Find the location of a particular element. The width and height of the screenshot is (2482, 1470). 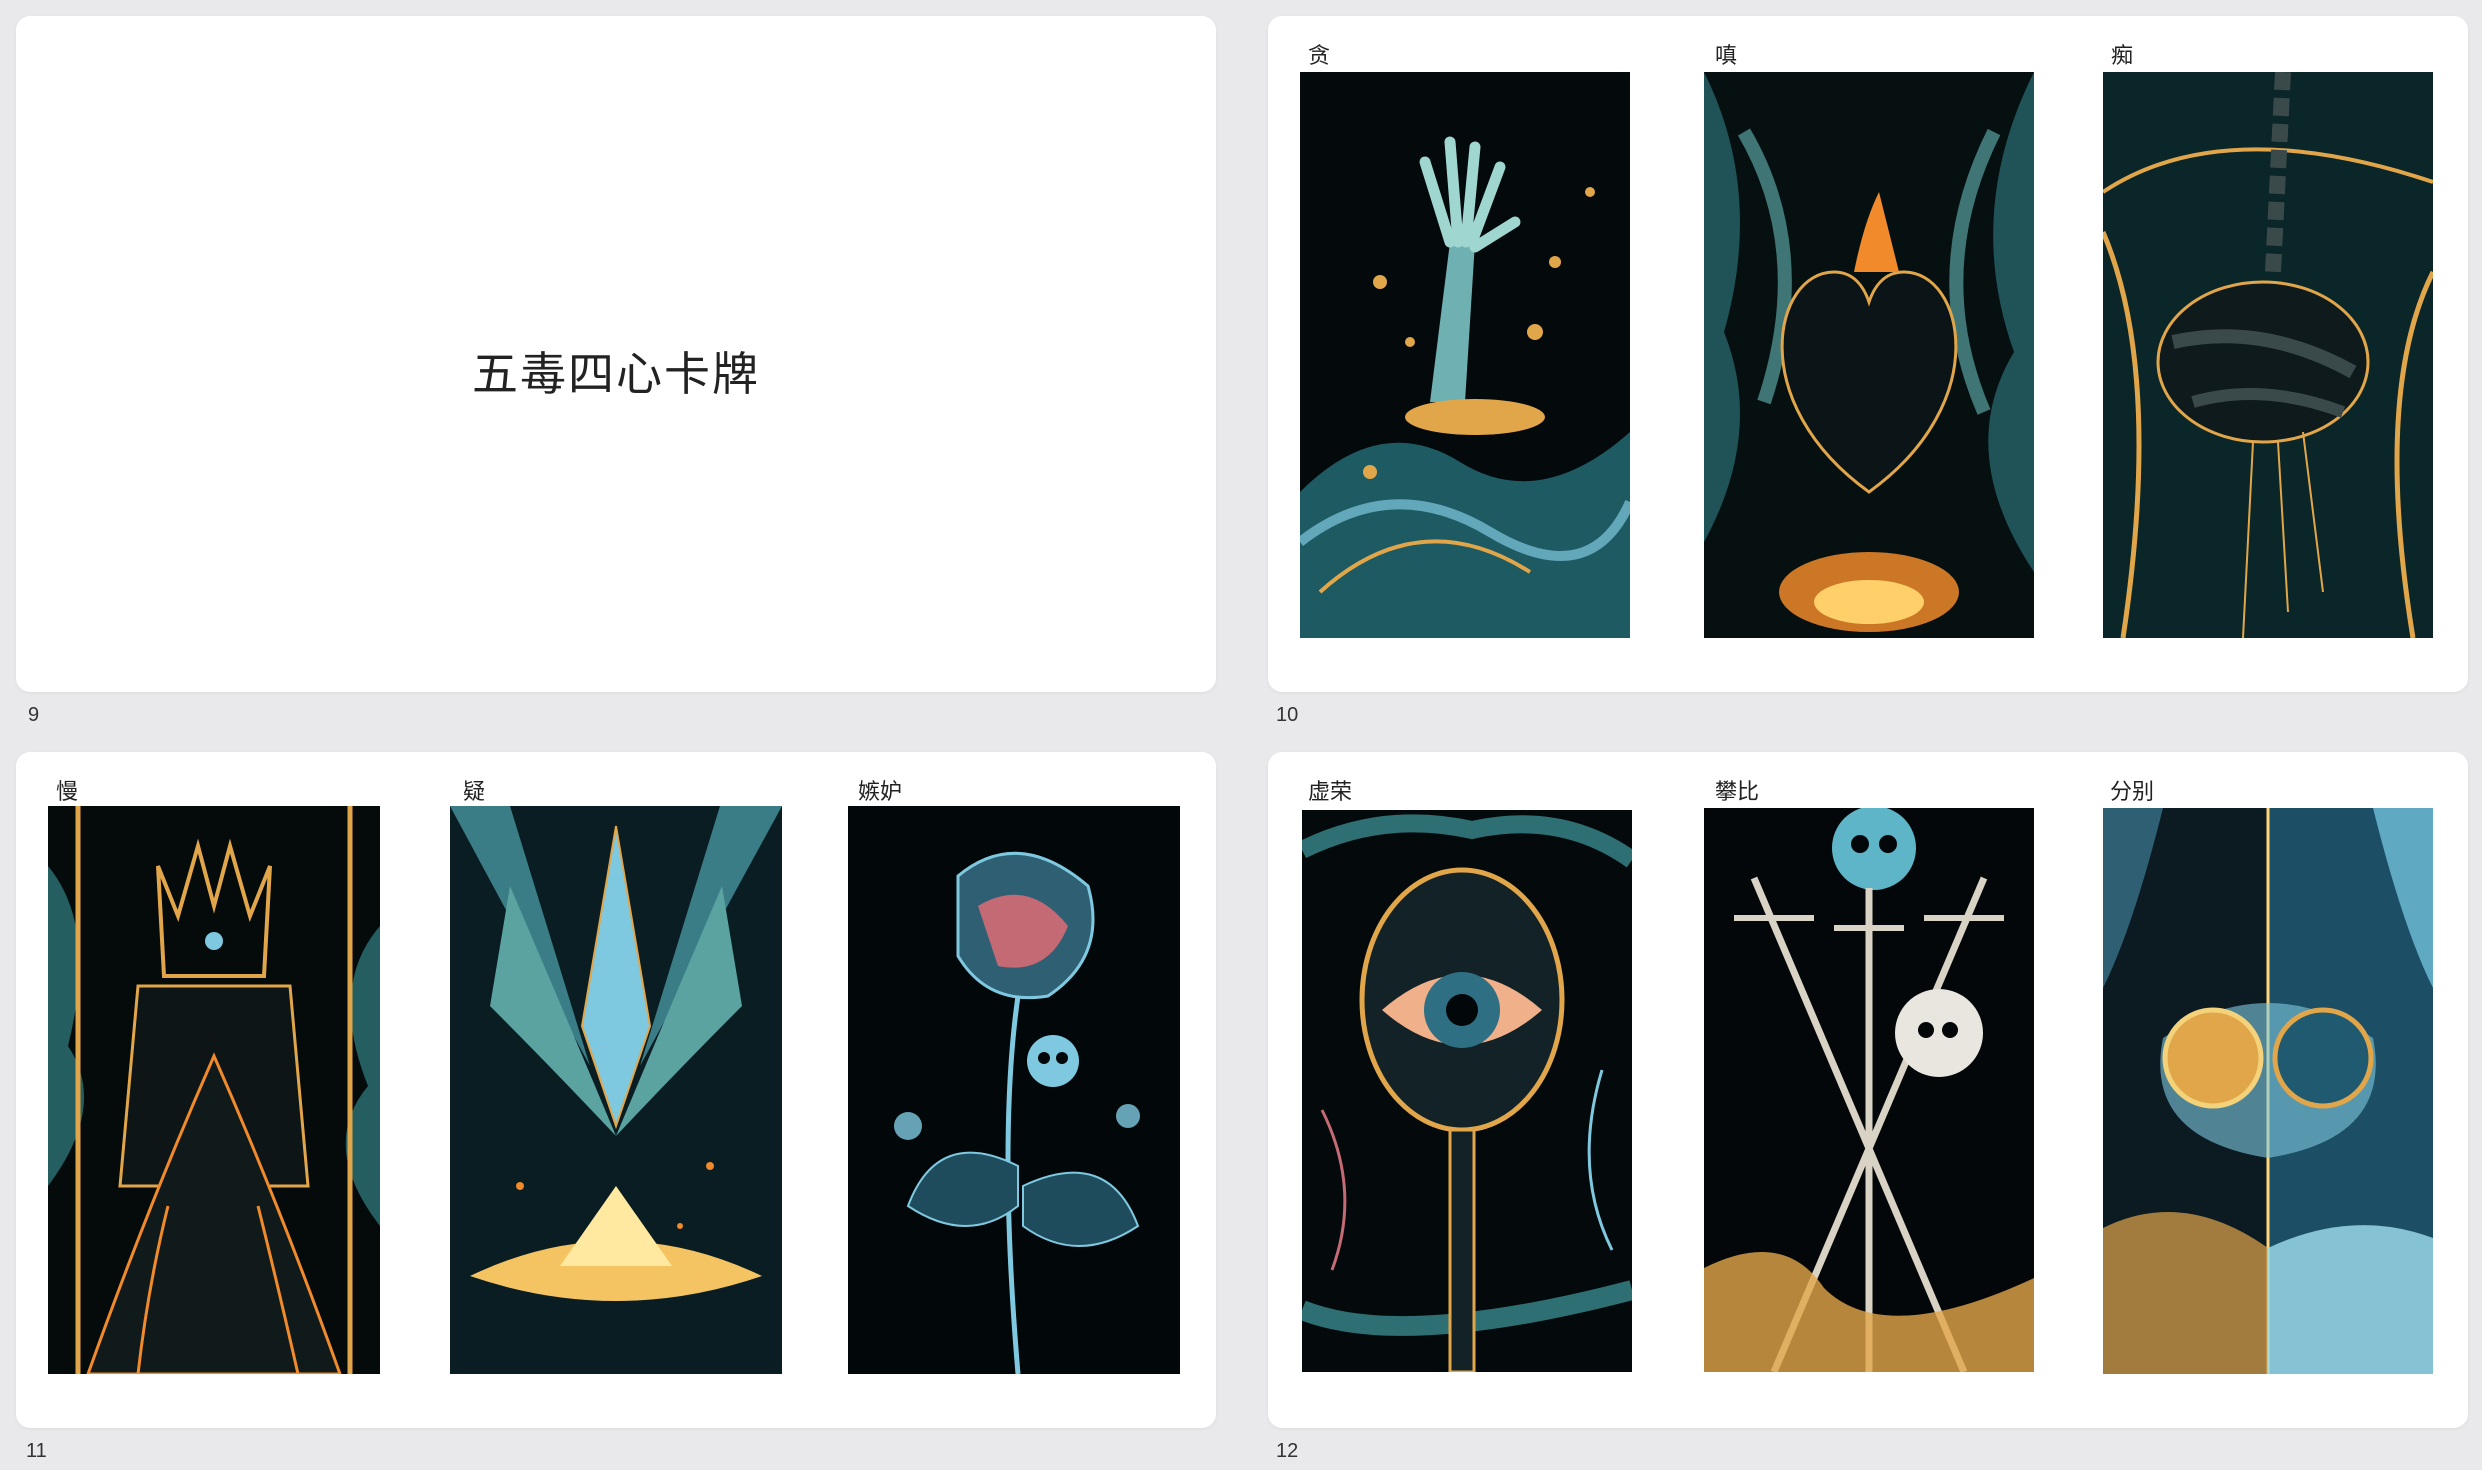

card-label: 痴 is located at coordinates (2122, 56).